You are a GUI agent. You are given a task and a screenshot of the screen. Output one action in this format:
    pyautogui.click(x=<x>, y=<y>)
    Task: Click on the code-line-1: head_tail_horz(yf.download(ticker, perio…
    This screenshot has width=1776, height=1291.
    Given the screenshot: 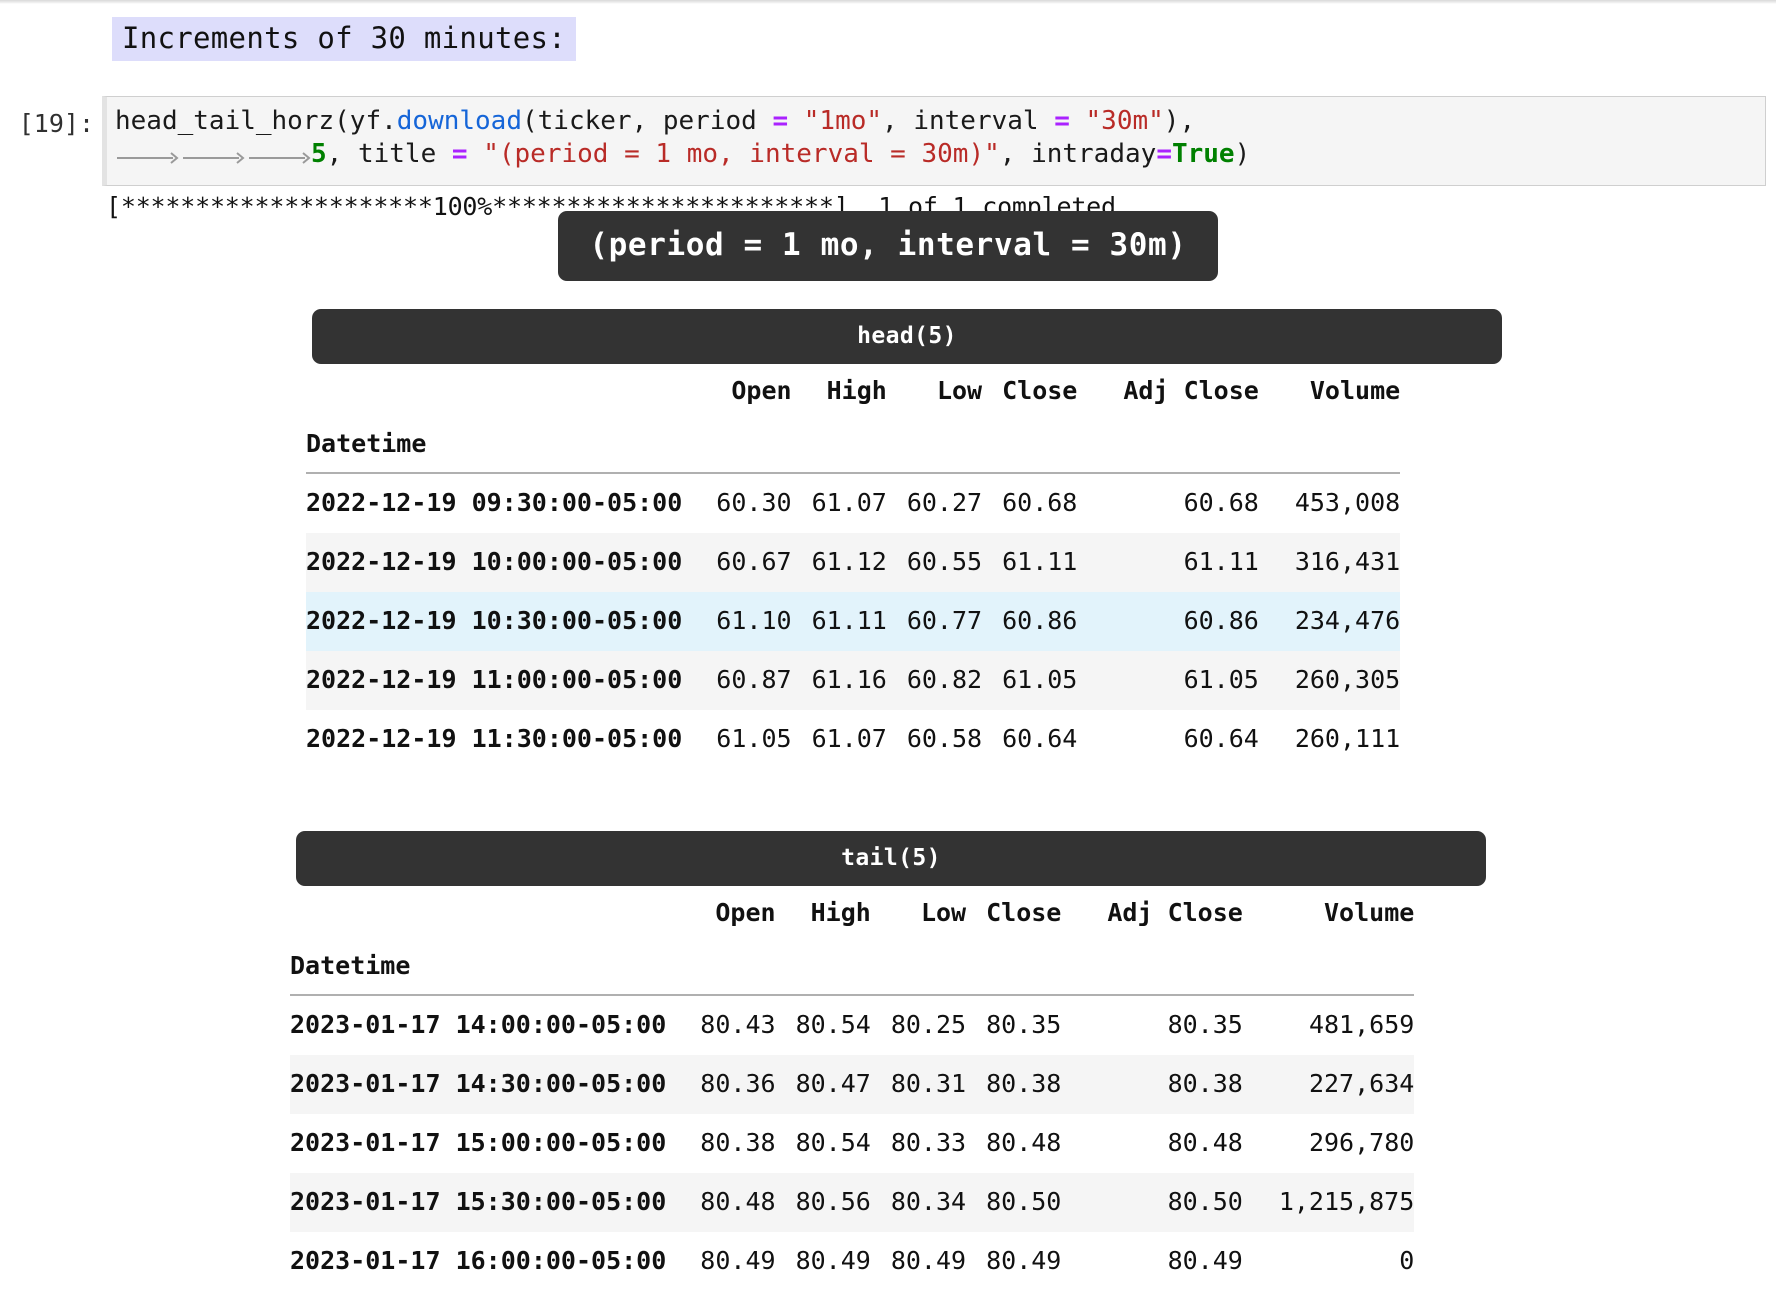 What is the action you would take?
    pyautogui.click(x=936, y=121)
    